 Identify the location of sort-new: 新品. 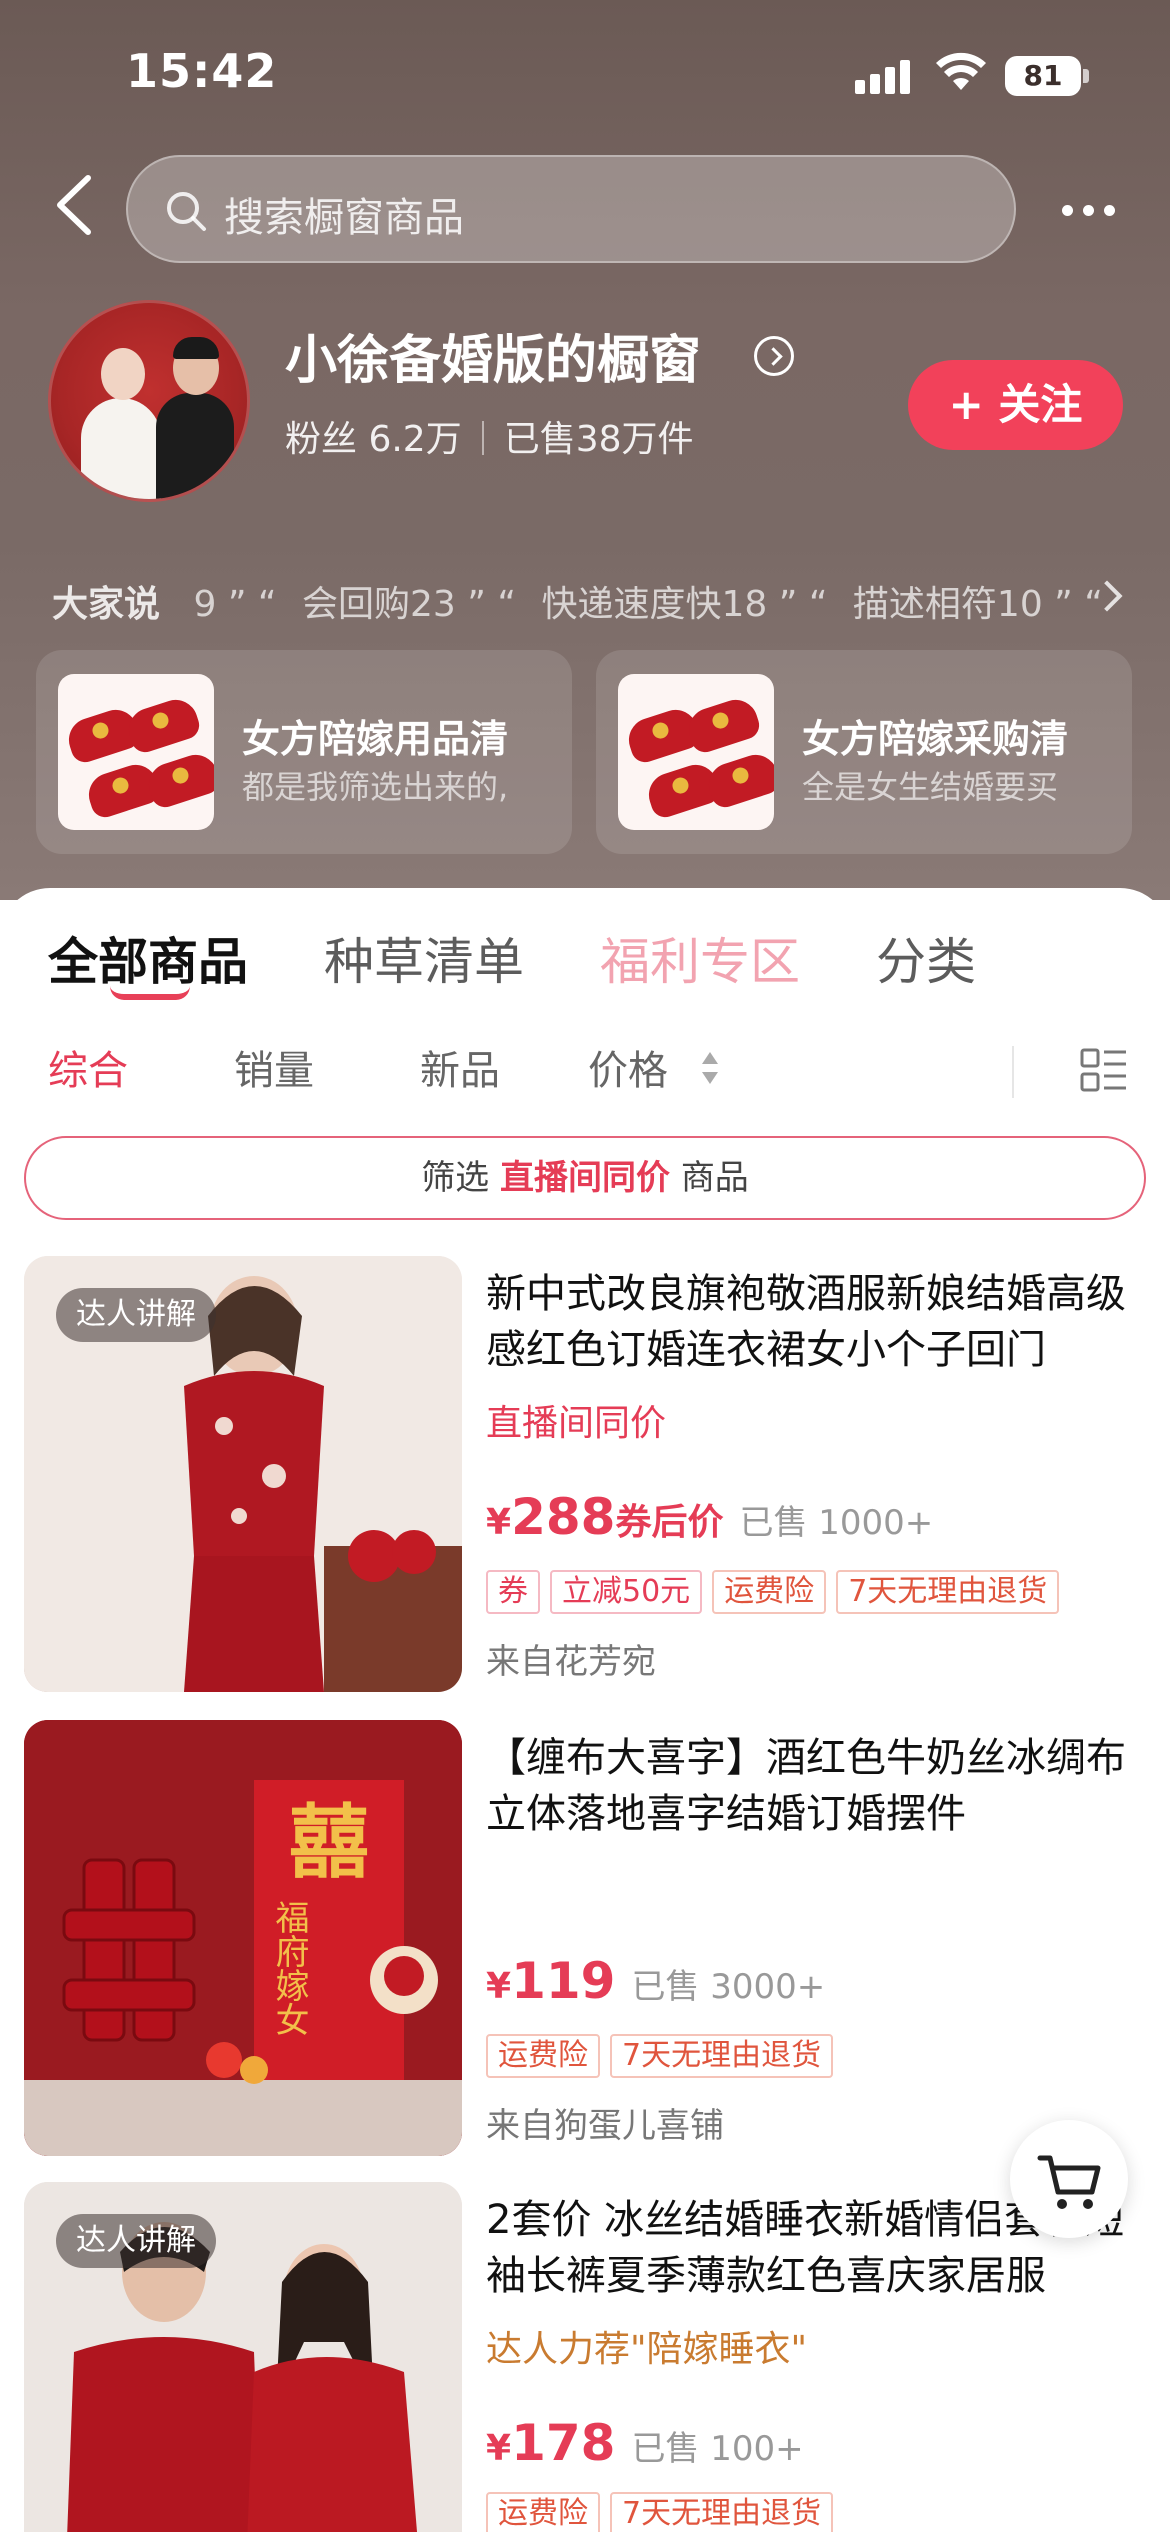
(460, 1067).